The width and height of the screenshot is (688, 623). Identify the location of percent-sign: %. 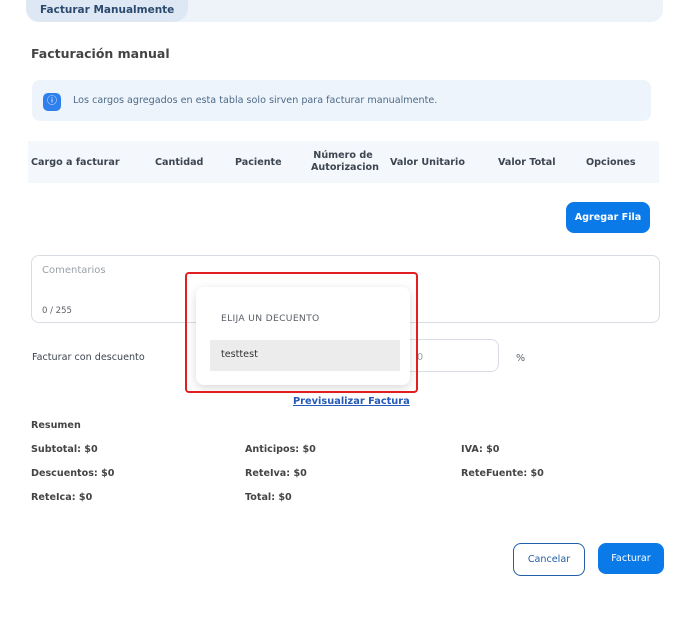
(521, 358).